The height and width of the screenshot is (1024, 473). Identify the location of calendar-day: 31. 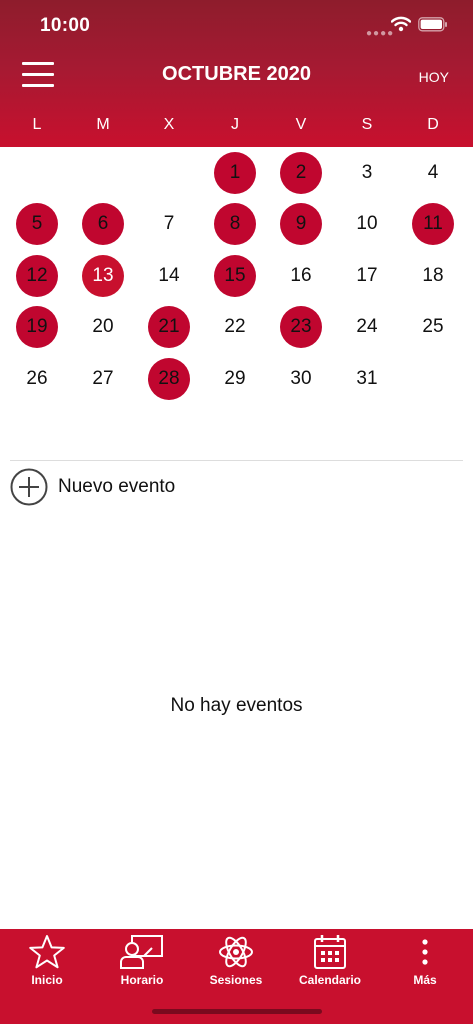
(367, 379).